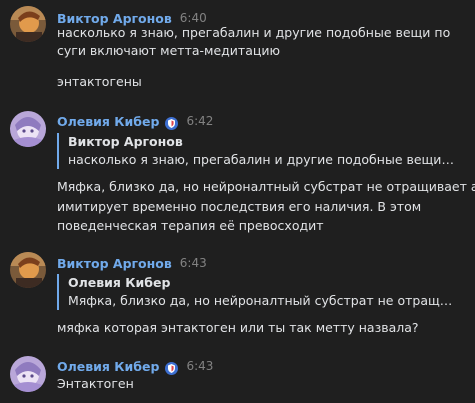 The height and width of the screenshot is (403, 475). Describe the element at coordinates (125, 141) in the screenshot. I see `quote-author: Виктор Аргонов` at that location.